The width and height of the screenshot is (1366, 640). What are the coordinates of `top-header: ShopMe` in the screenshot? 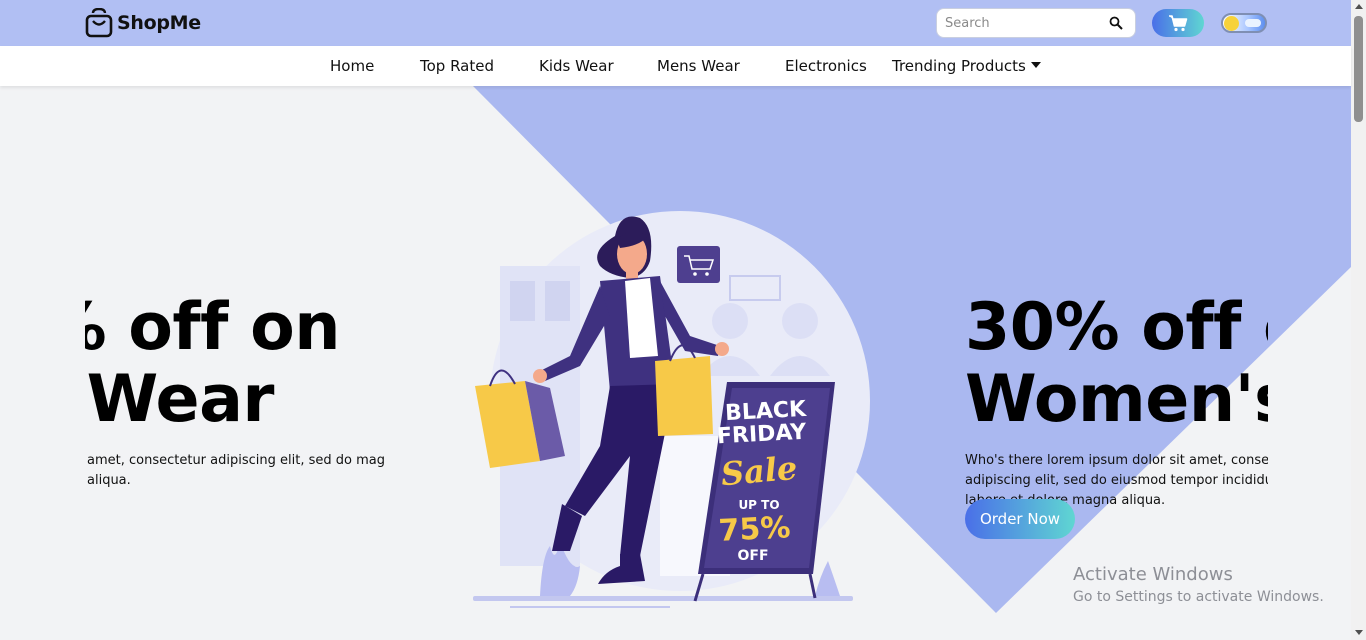 It's located at (675, 23).